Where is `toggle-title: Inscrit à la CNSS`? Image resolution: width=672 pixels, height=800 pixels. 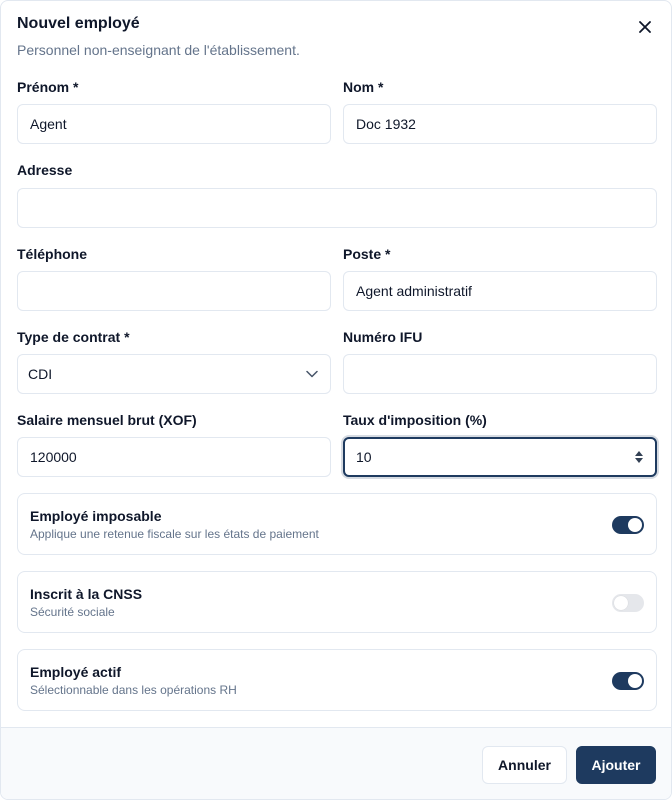
toggle-title: Inscrit à la CNSS is located at coordinates (86, 594).